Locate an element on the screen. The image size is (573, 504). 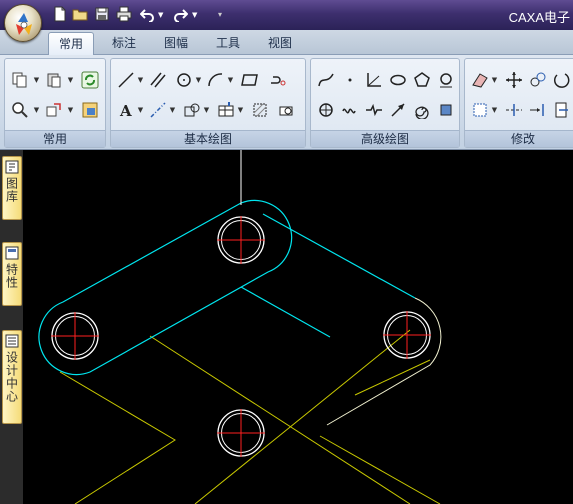
arc-icon is located at coordinates (216, 80).